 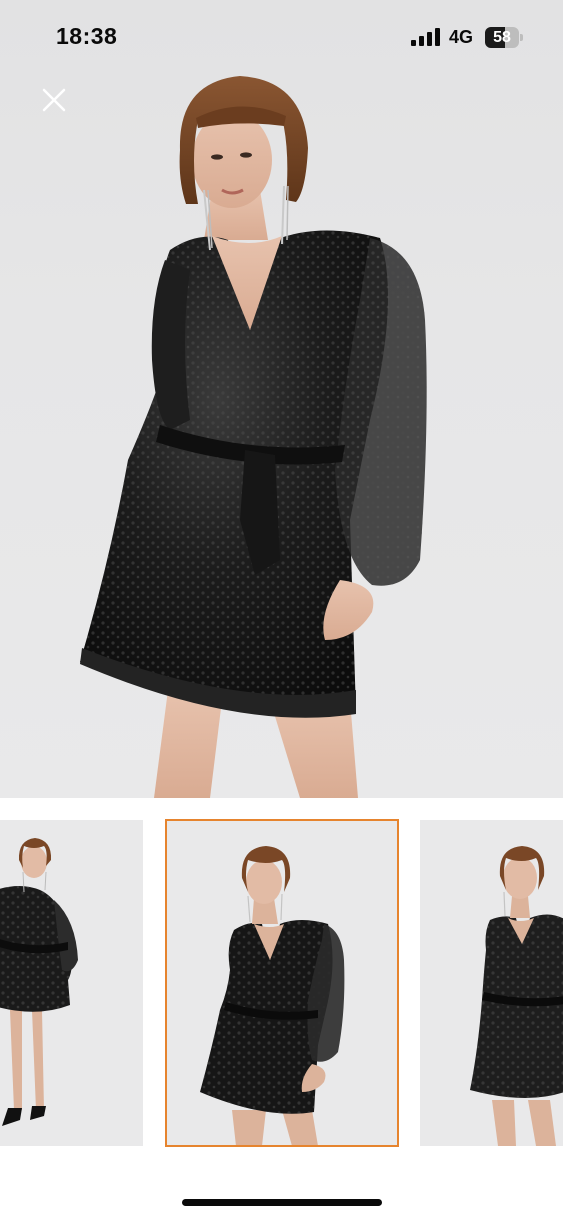 I want to click on battery-body: 58, so click(x=502, y=37).